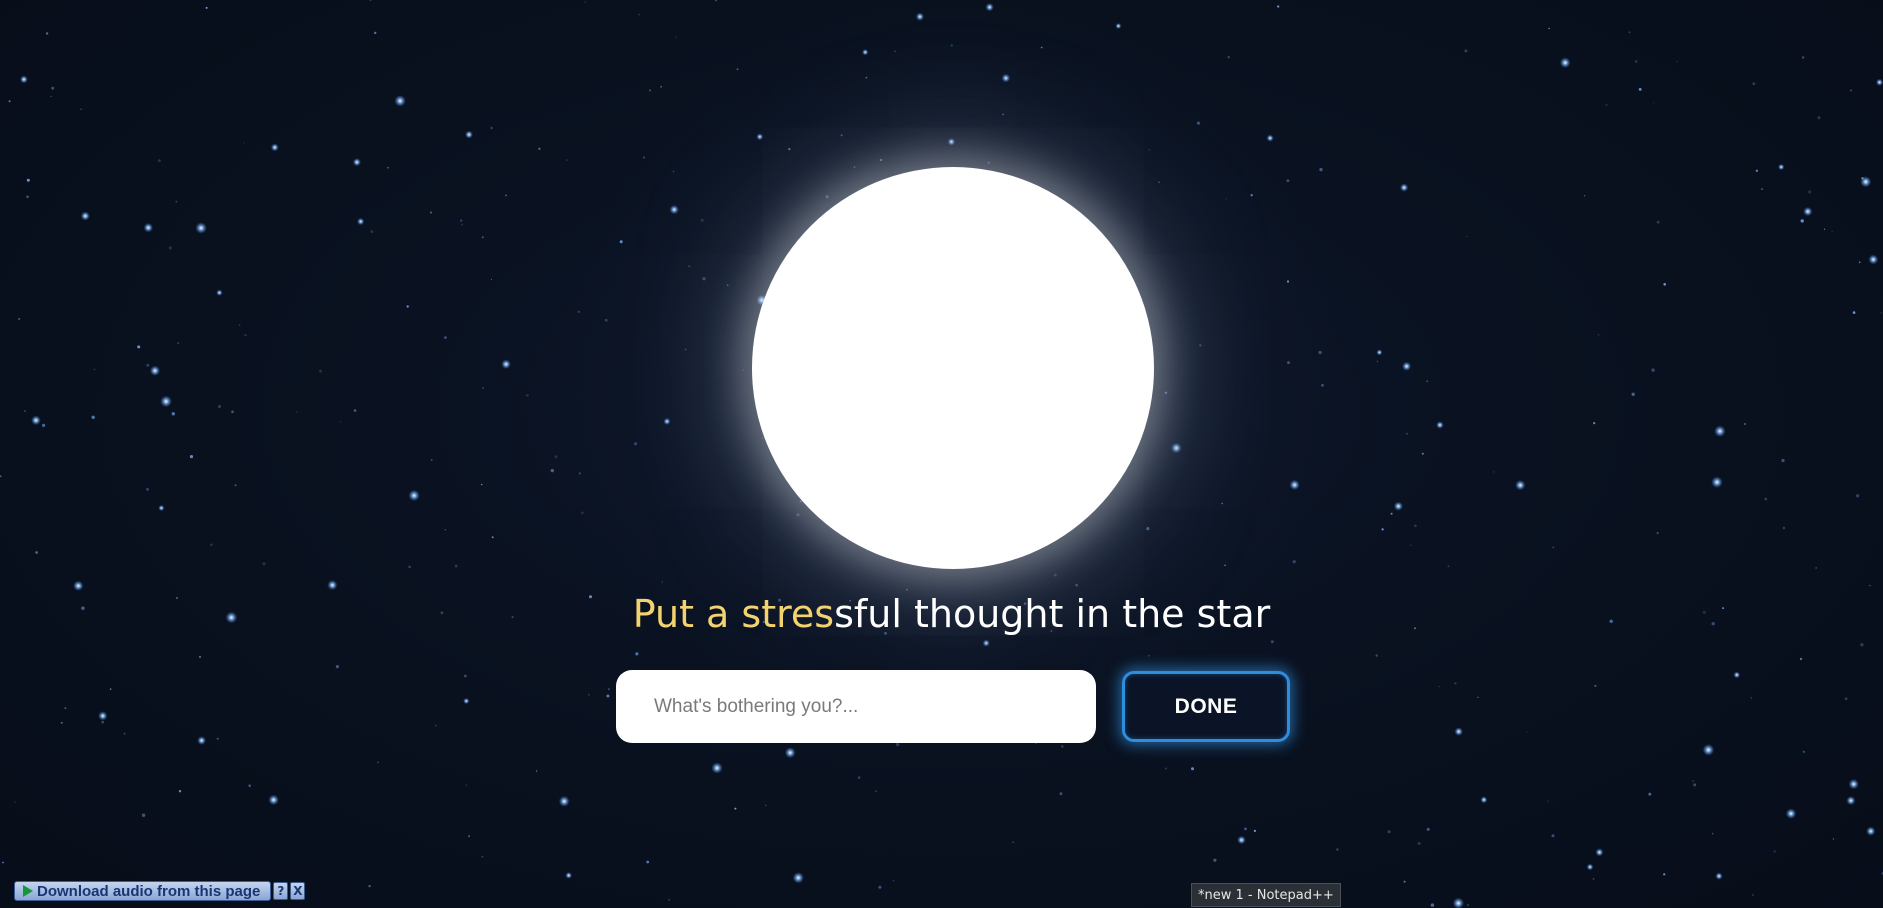  Describe the element at coordinates (1206, 706) in the screenshot. I see `done-button: DONE` at that location.